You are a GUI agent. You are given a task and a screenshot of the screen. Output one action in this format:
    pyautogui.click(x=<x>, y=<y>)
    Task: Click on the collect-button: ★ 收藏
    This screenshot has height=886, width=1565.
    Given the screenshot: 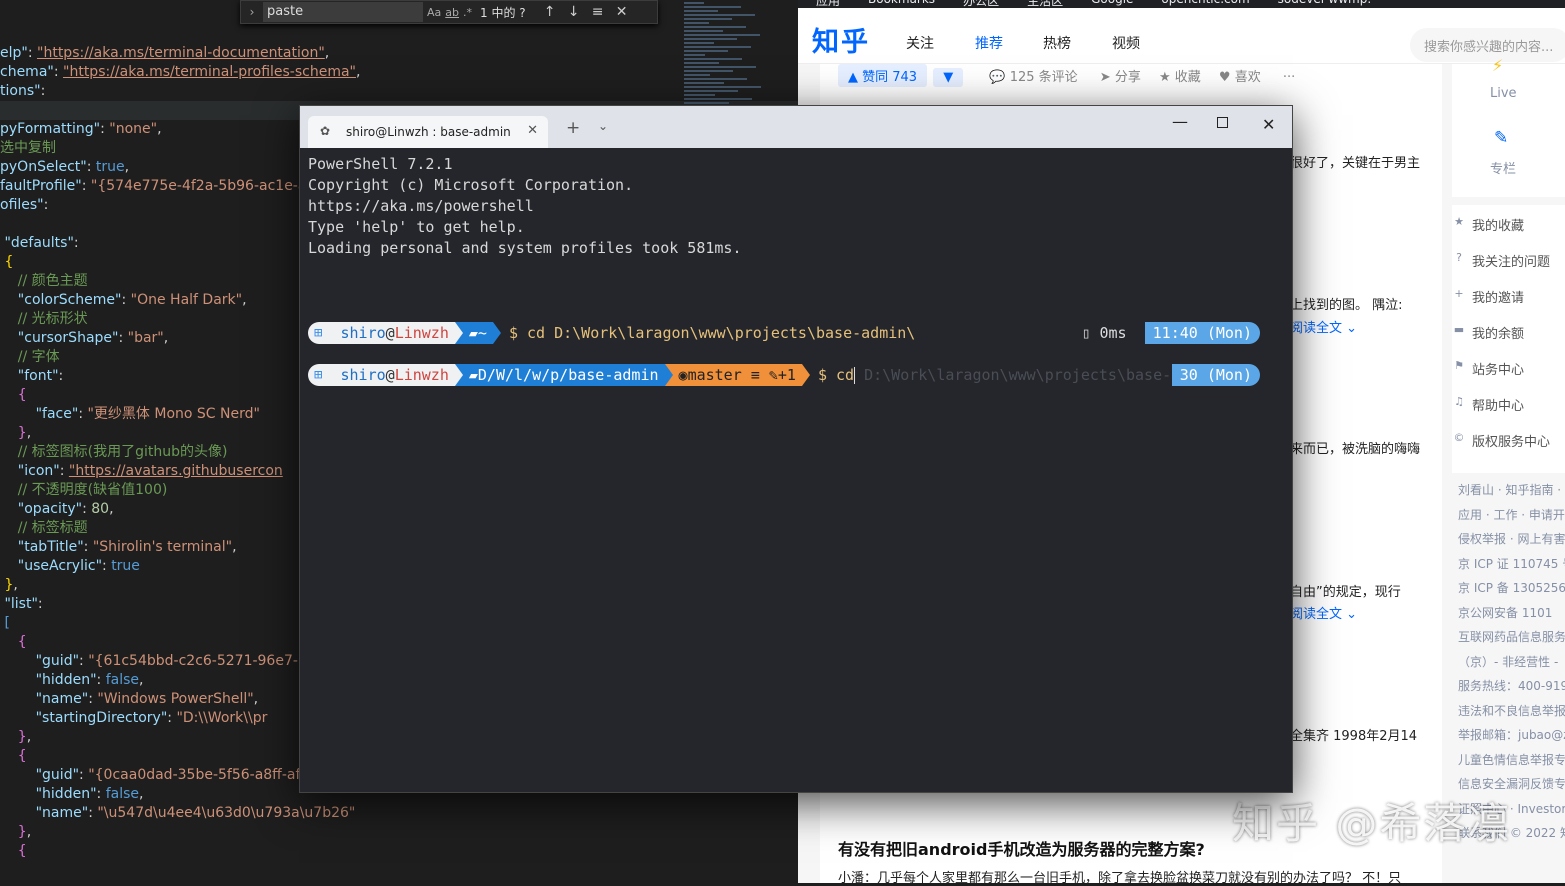 What is the action you would take?
    pyautogui.click(x=1180, y=77)
    